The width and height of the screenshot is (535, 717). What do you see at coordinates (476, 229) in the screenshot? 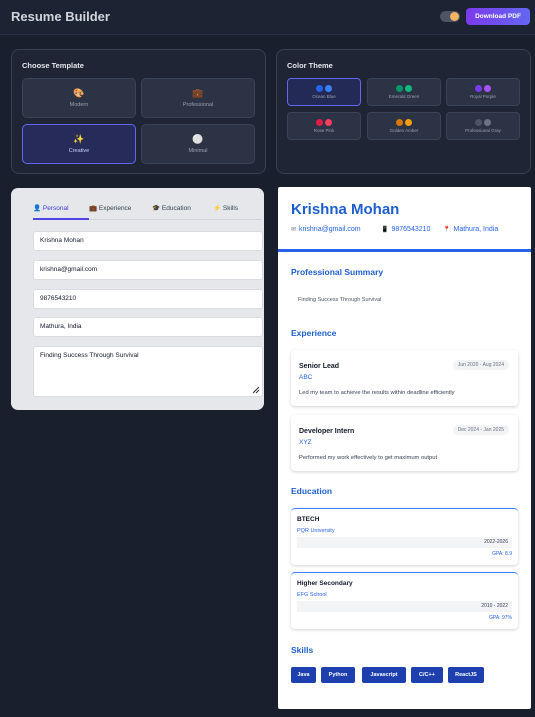
I see `resume-location-text: Mathura, India` at bounding box center [476, 229].